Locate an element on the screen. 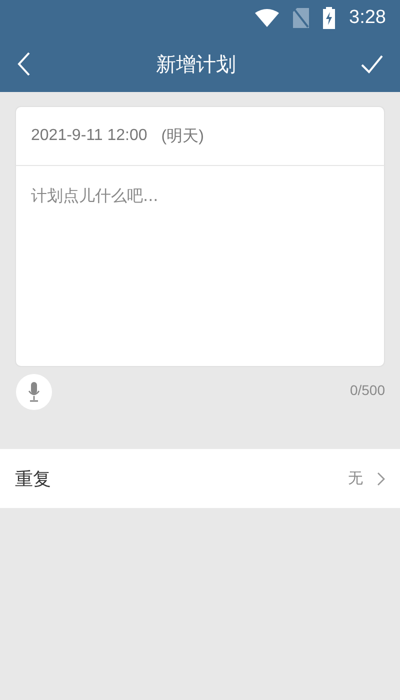  battery-charging-icon is located at coordinates (329, 18).